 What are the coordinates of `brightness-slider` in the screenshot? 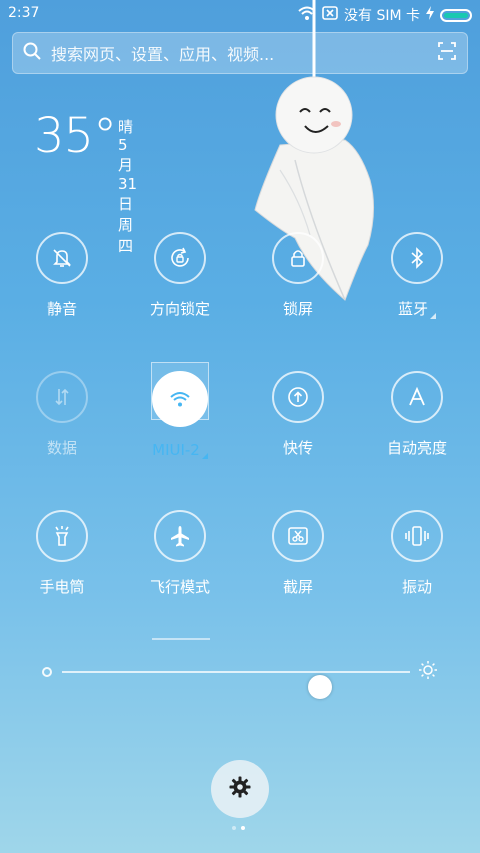 It's located at (242, 677).